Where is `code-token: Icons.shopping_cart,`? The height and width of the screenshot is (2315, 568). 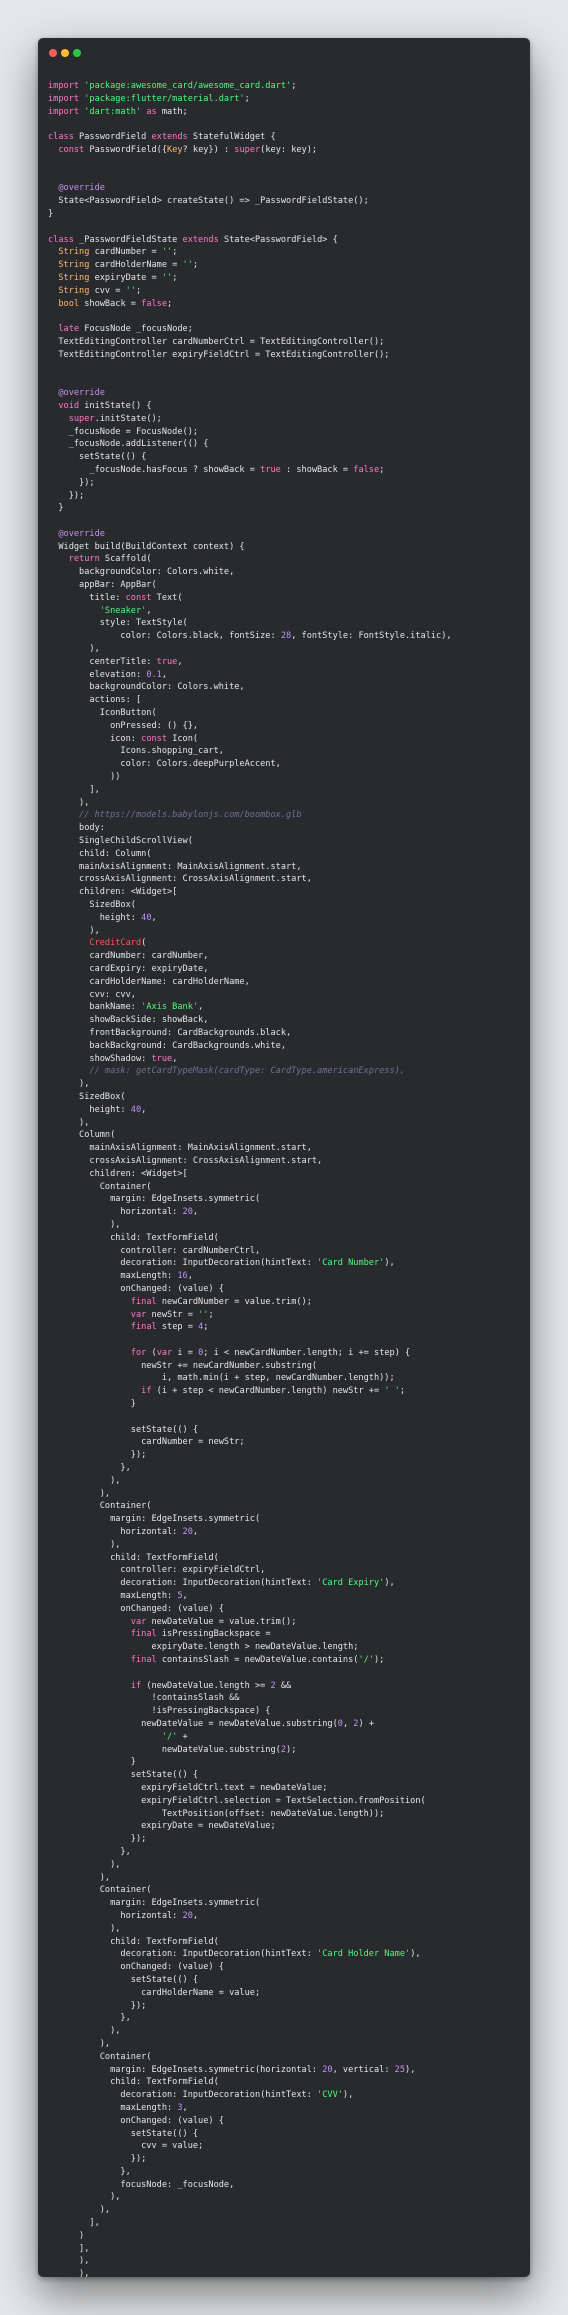
code-token: Icons.shopping_cart, is located at coordinates (136, 751).